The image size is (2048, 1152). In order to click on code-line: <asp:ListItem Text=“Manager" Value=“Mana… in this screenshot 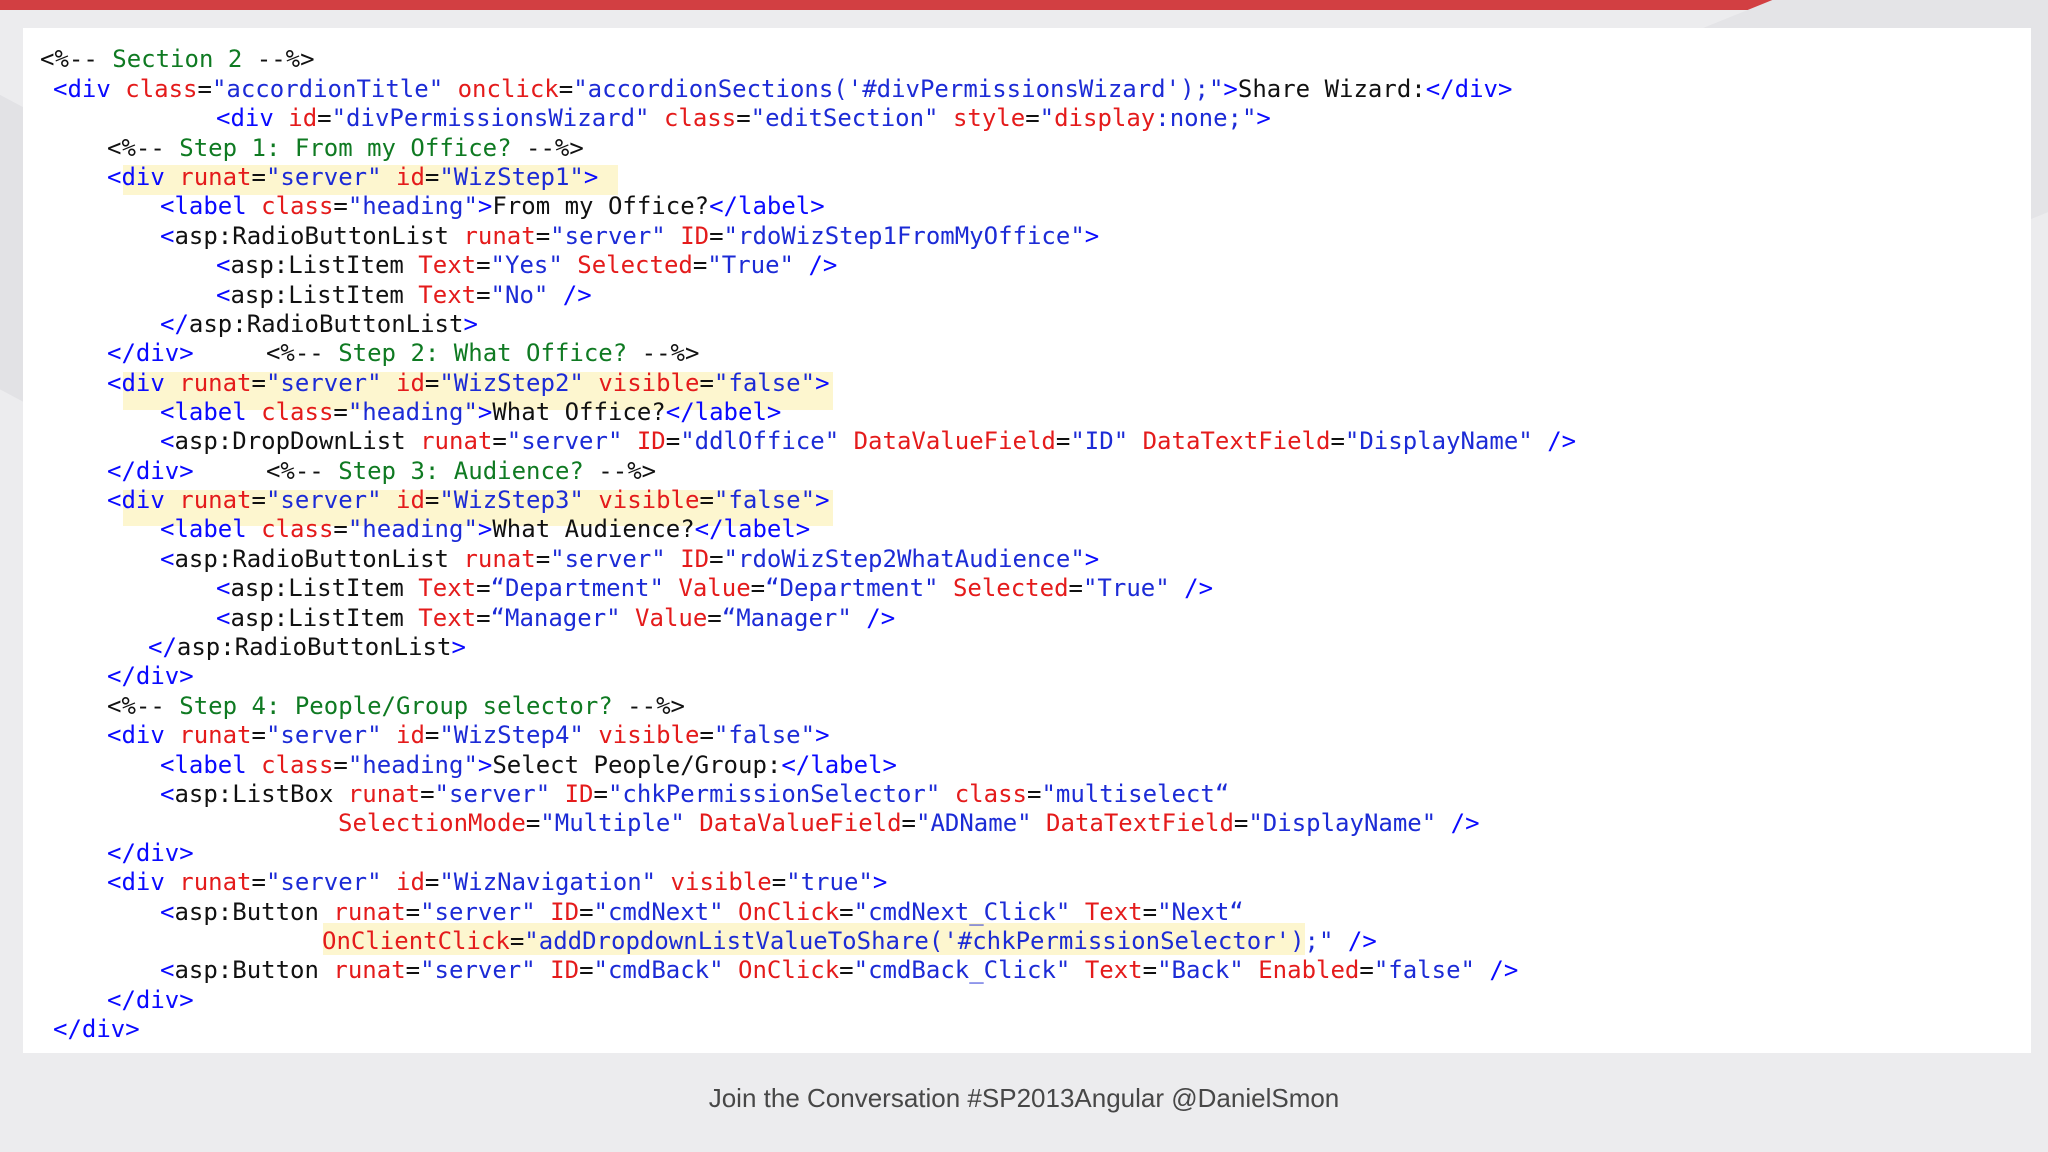, I will do `click(555, 618)`.